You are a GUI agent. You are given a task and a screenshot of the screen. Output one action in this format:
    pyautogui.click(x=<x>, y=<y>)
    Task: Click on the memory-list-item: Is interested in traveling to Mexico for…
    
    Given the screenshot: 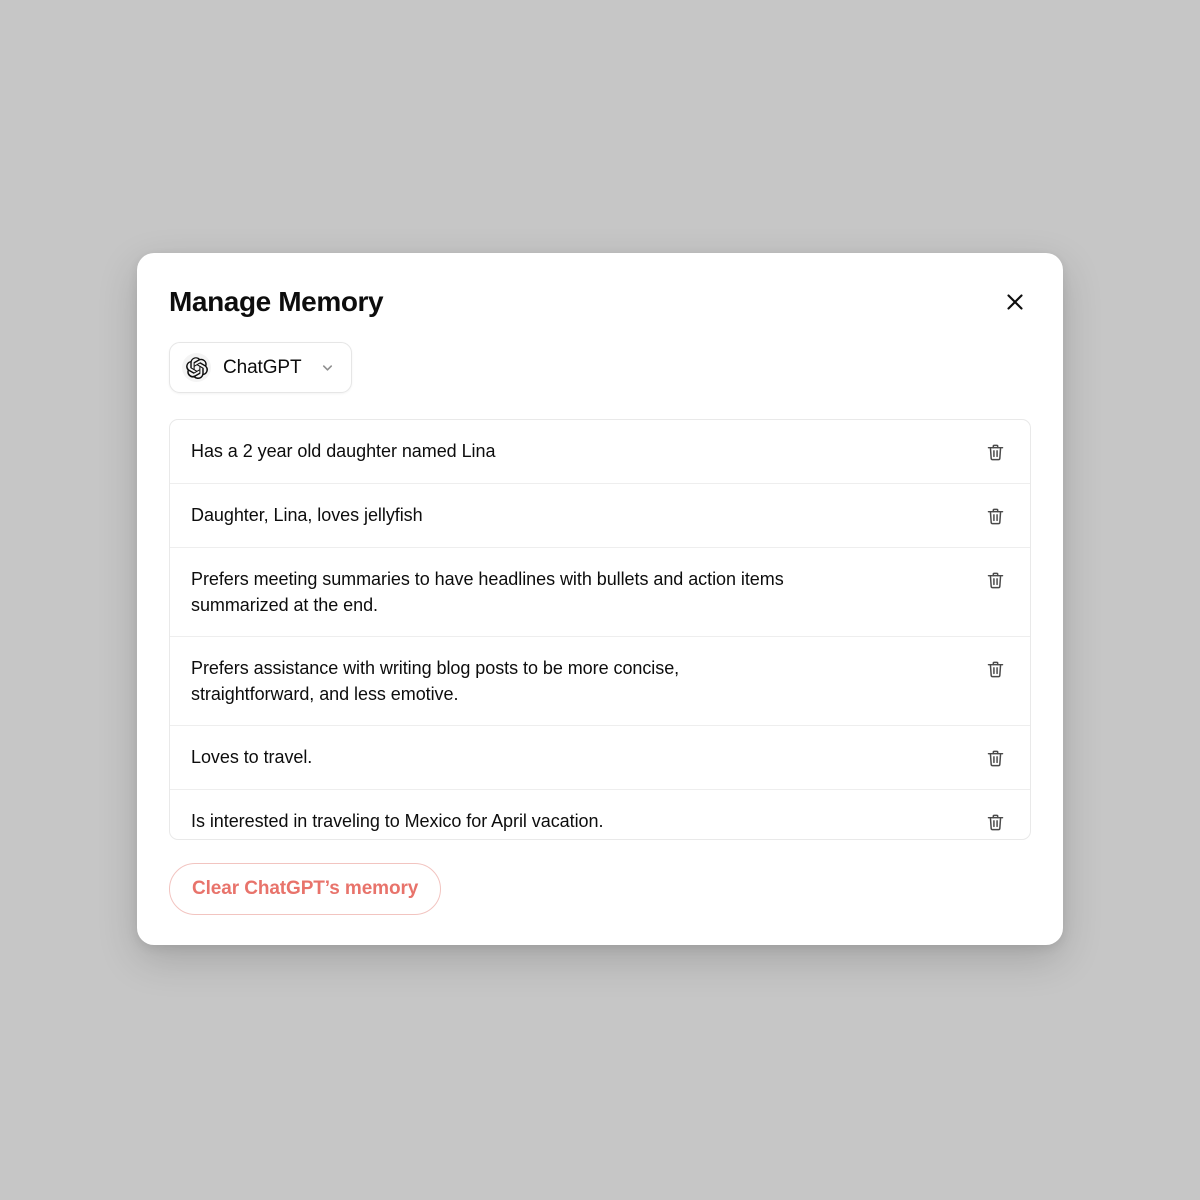 What is the action you would take?
    pyautogui.click(x=600, y=814)
    